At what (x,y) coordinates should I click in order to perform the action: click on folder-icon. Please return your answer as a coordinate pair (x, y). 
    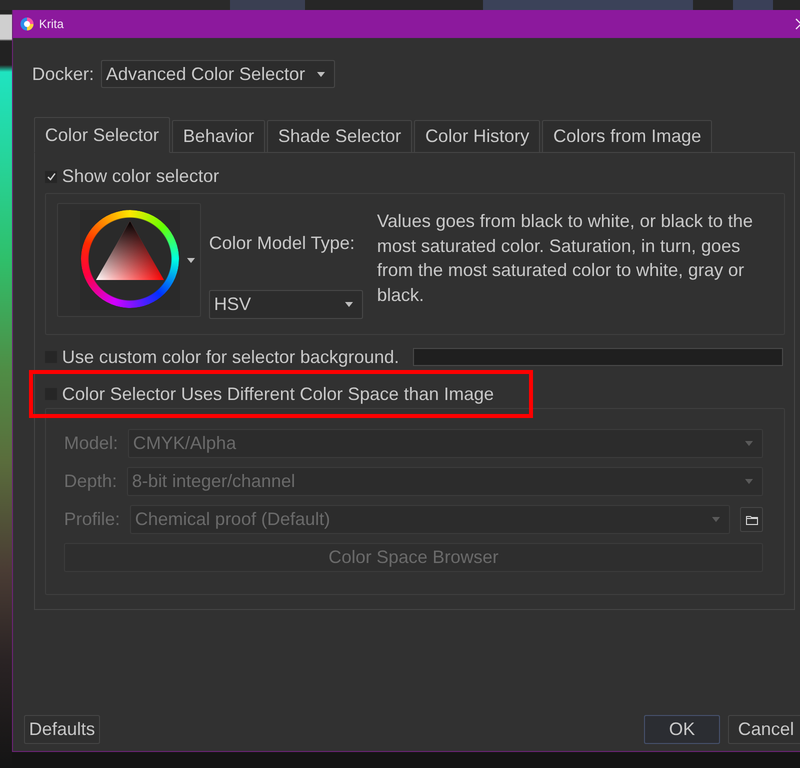
    Looking at the image, I should click on (752, 519).